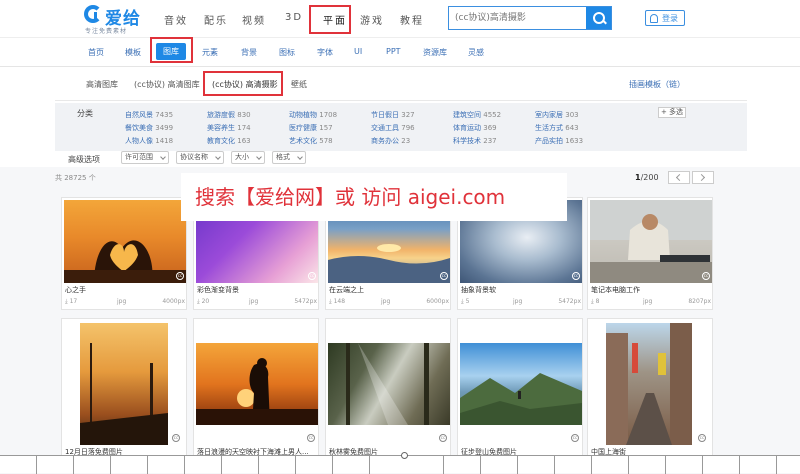 The image size is (800, 474). Describe the element at coordinates (229, 128) in the screenshot. I see `category-item: 美容养生 174` at that location.